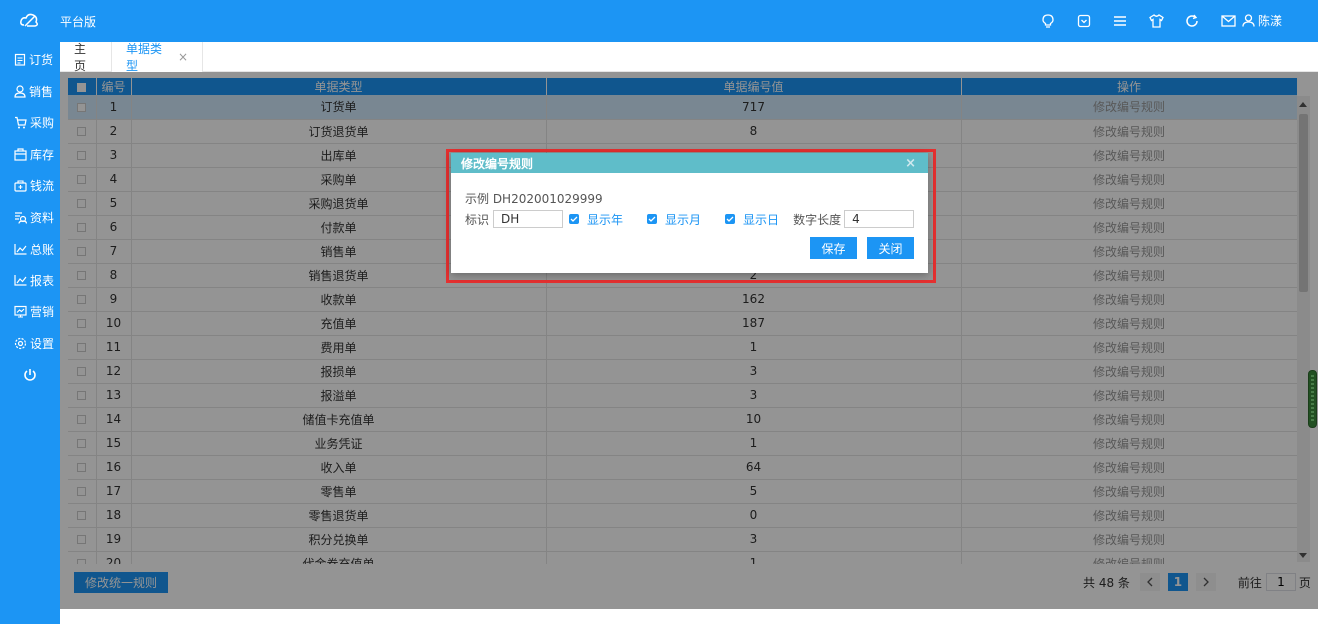 The image size is (1318, 624). I want to click on sidebar-item-cashflow: 钱流, so click(30, 185).